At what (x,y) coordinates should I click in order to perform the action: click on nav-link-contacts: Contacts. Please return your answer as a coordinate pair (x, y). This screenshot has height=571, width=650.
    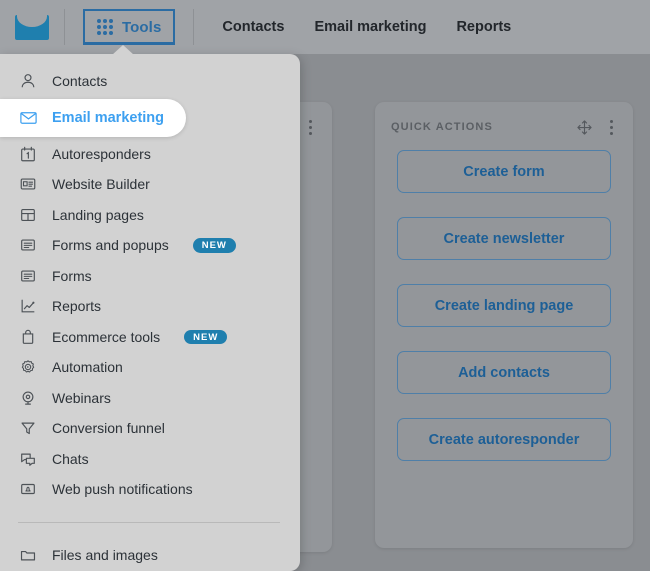
    Looking at the image, I should click on (253, 27).